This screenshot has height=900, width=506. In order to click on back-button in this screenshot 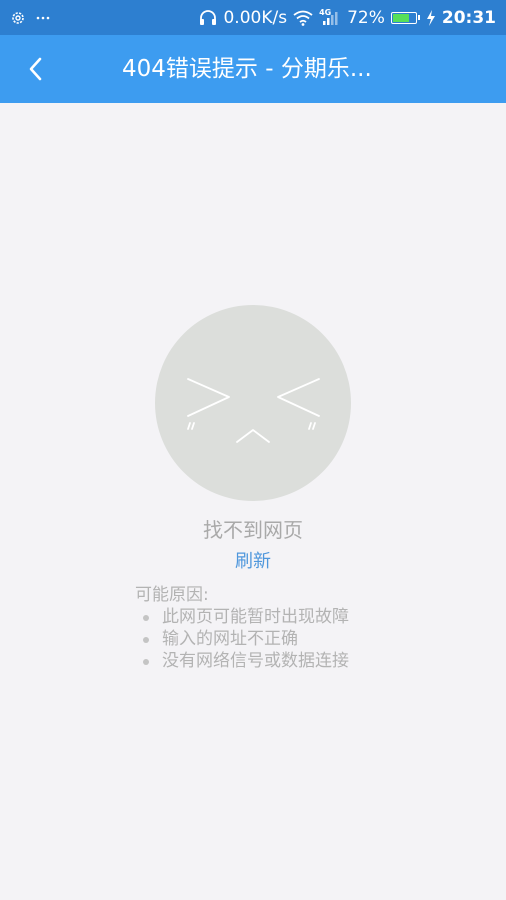, I will do `click(36, 69)`.